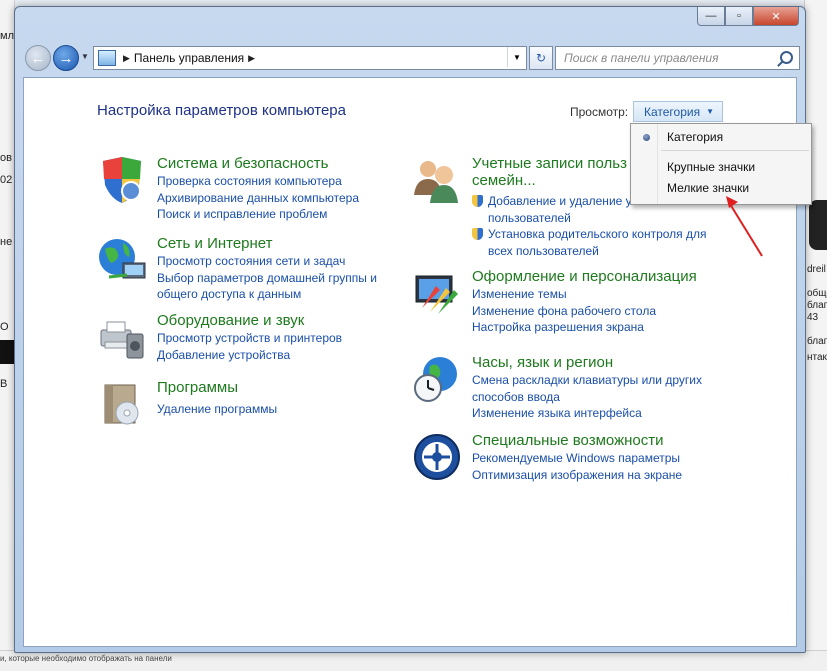  What do you see at coordinates (597, 234) in the screenshot?
I see `task-link: Установка родительского контроля для` at bounding box center [597, 234].